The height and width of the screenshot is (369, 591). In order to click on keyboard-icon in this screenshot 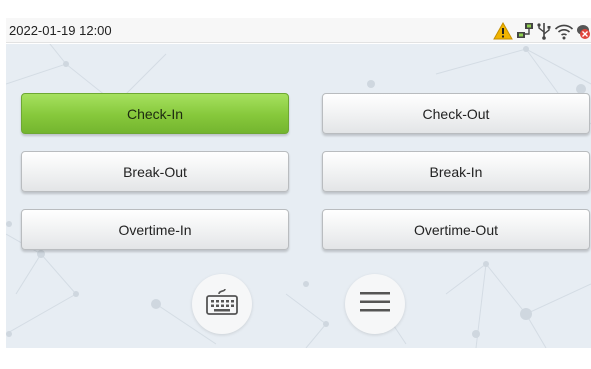, I will do `click(222, 304)`.